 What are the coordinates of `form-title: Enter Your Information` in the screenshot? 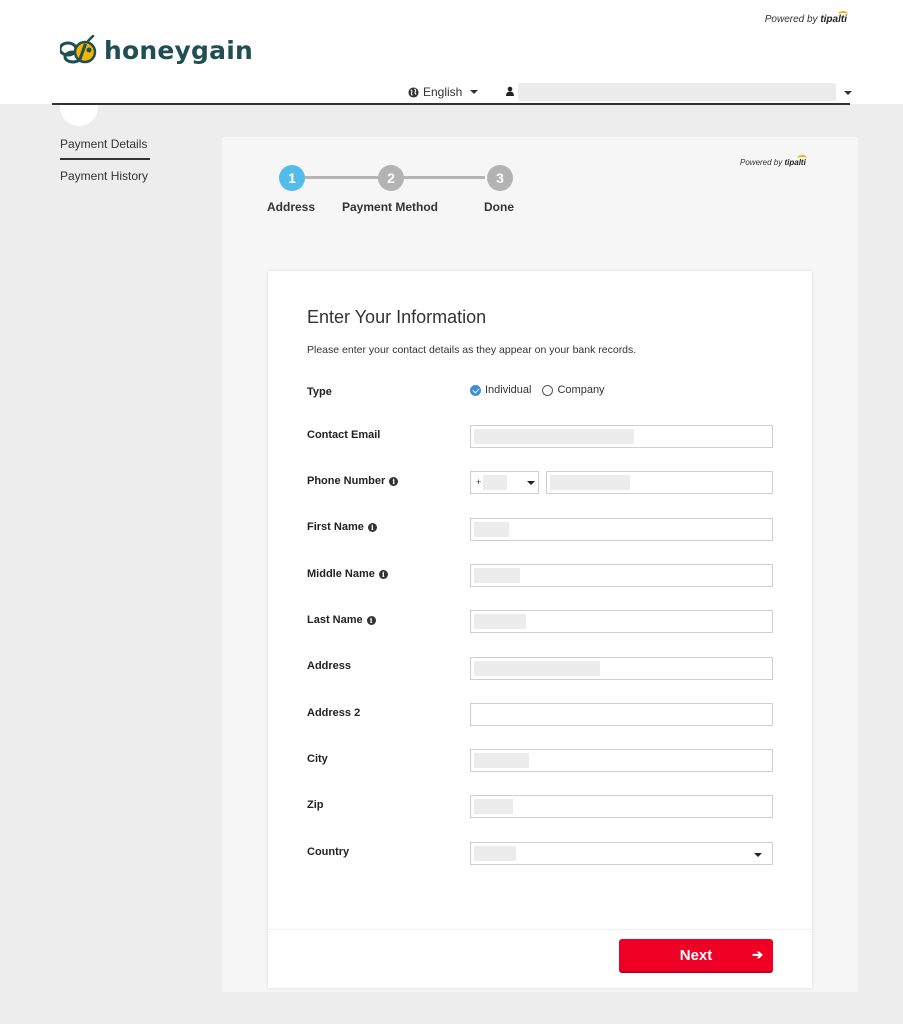 It's located at (397, 317).